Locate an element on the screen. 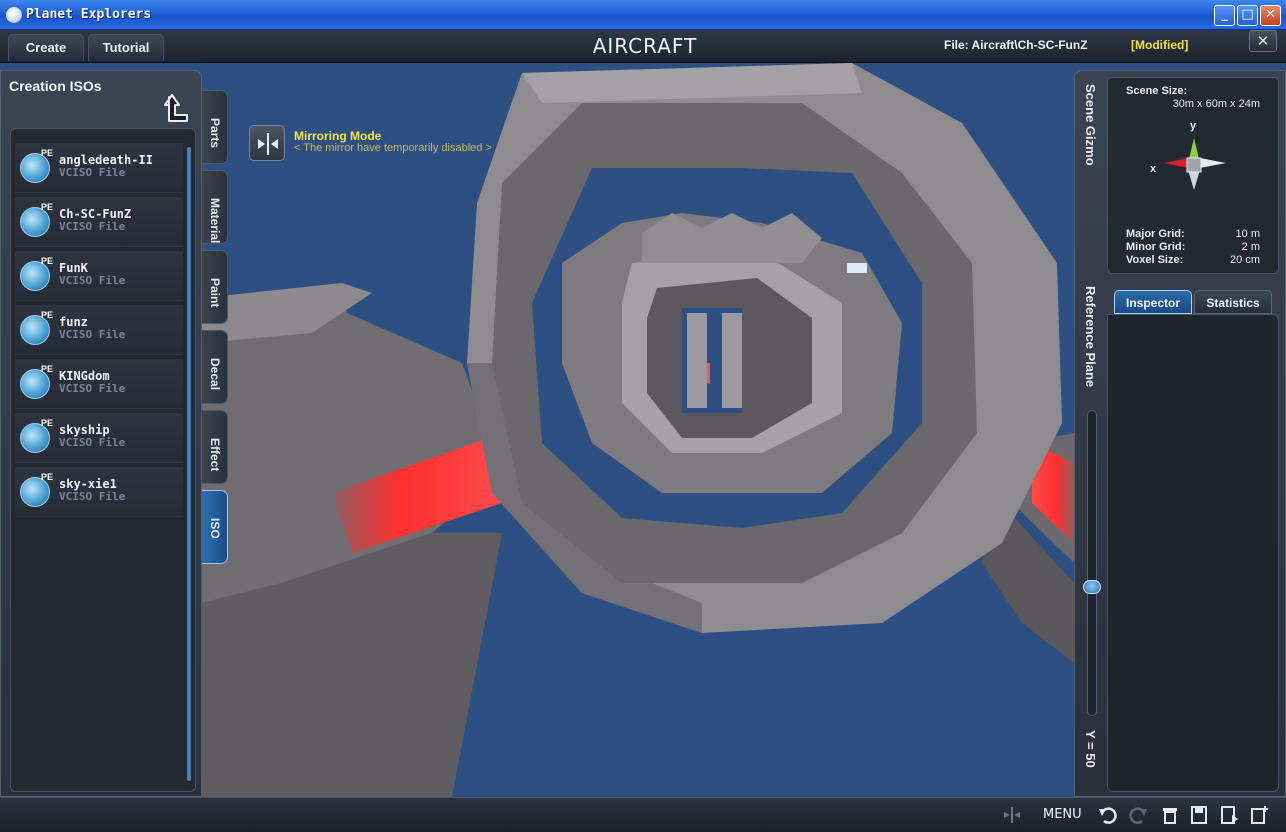  window-titlebar: Planet Explorers _ □ ✕ is located at coordinates (643, 15).